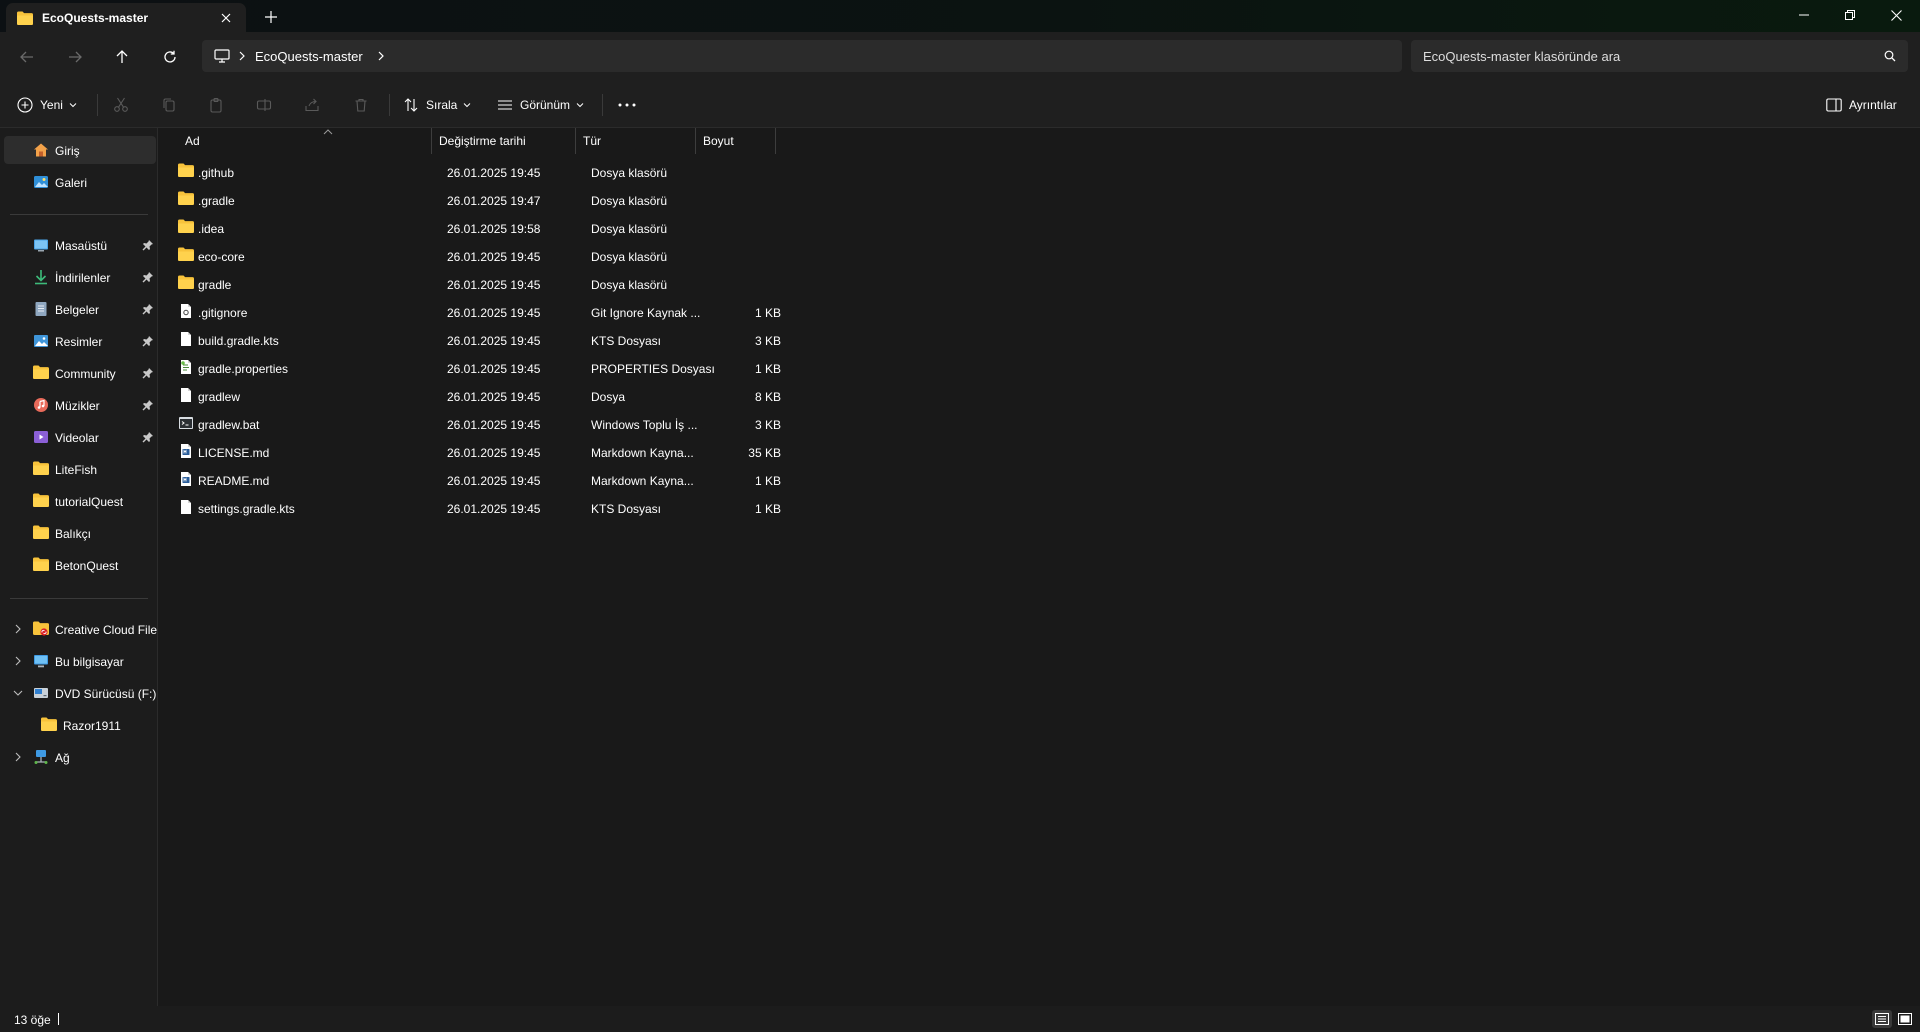  Describe the element at coordinates (27, 57) in the screenshot. I see `back-button` at that location.